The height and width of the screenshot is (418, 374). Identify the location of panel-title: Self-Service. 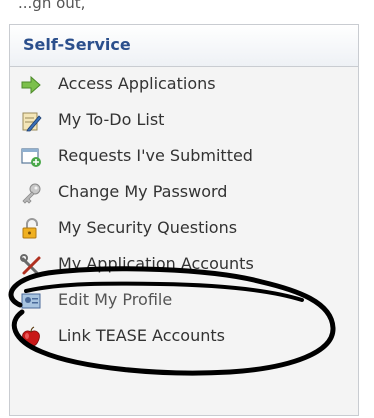
(77, 44).